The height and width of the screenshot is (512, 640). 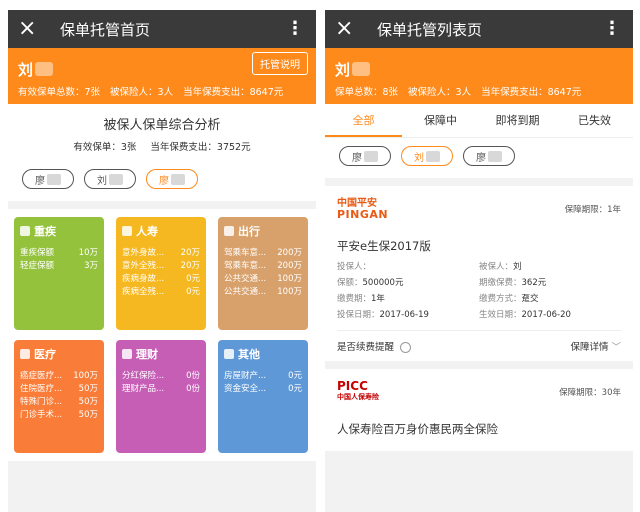 I want to click on coverage-details-link: 保障详情 ﹀, so click(x=595, y=346).